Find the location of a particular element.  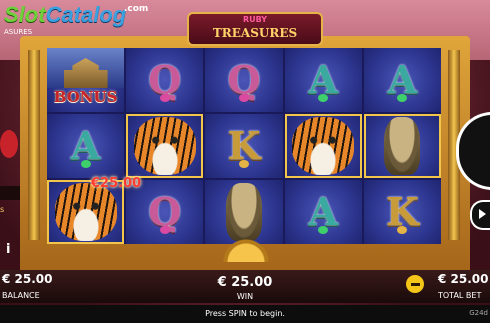

win-label: WIN is located at coordinates (245, 296).